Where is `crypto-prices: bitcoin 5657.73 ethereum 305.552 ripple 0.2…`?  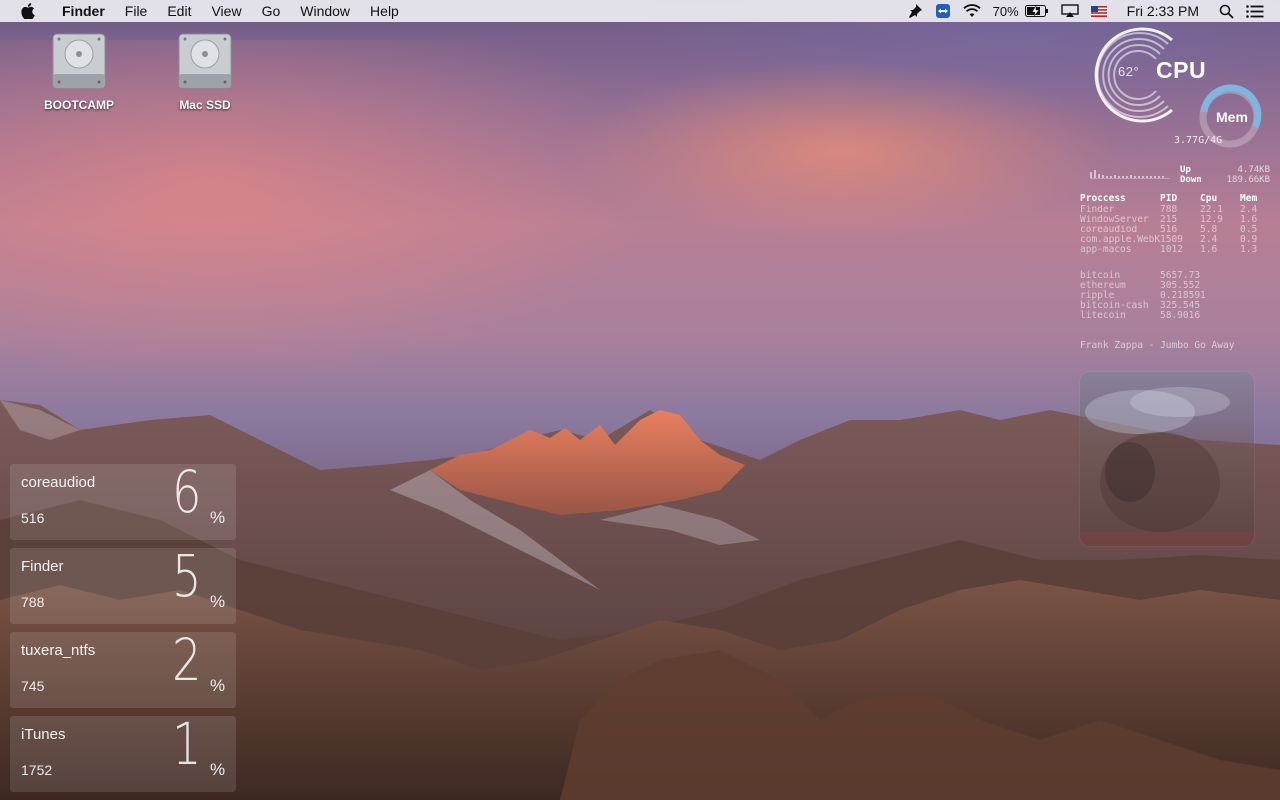
crypto-prices: bitcoin 5657.73 ethereum 305.552 ripple 0.2… is located at coordinates (1175, 296).